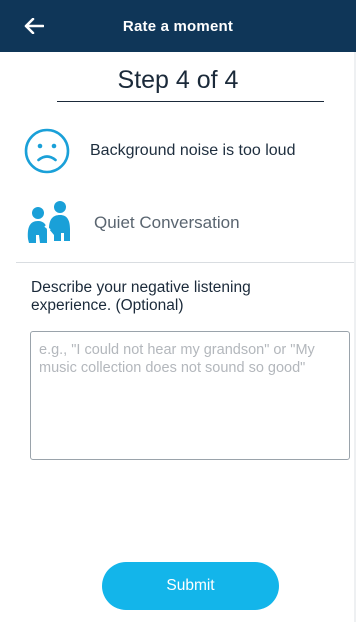  Describe the element at coordinates (47, 151) in the screenshot. I see `sad-face-icon` at that location.